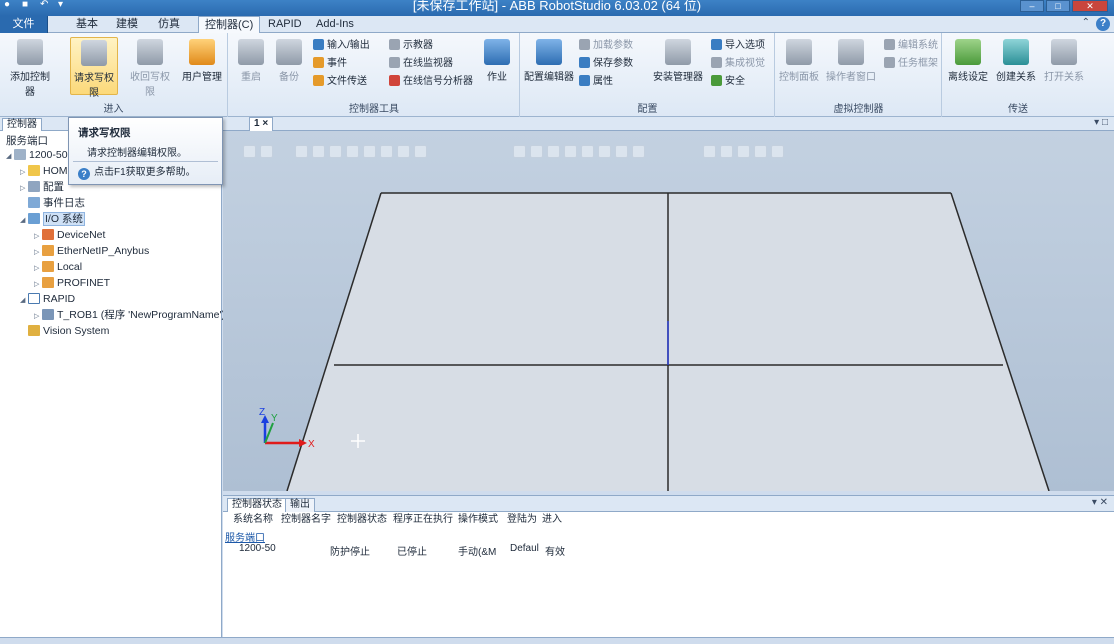  Describe the element at coordinates (1058, 6) in the screenshot. I see `maximize-button: □` at that location.